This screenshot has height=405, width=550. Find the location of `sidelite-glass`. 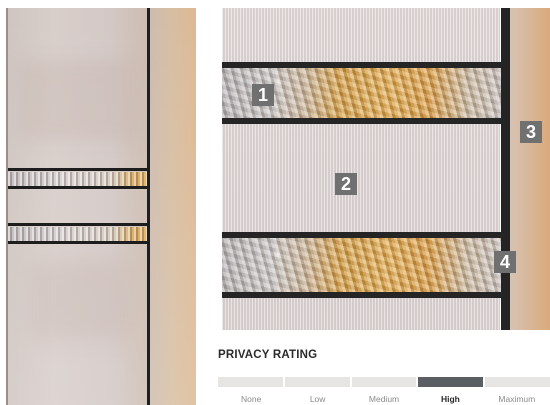

sidelite-glass is located at coordinates (530, 169).